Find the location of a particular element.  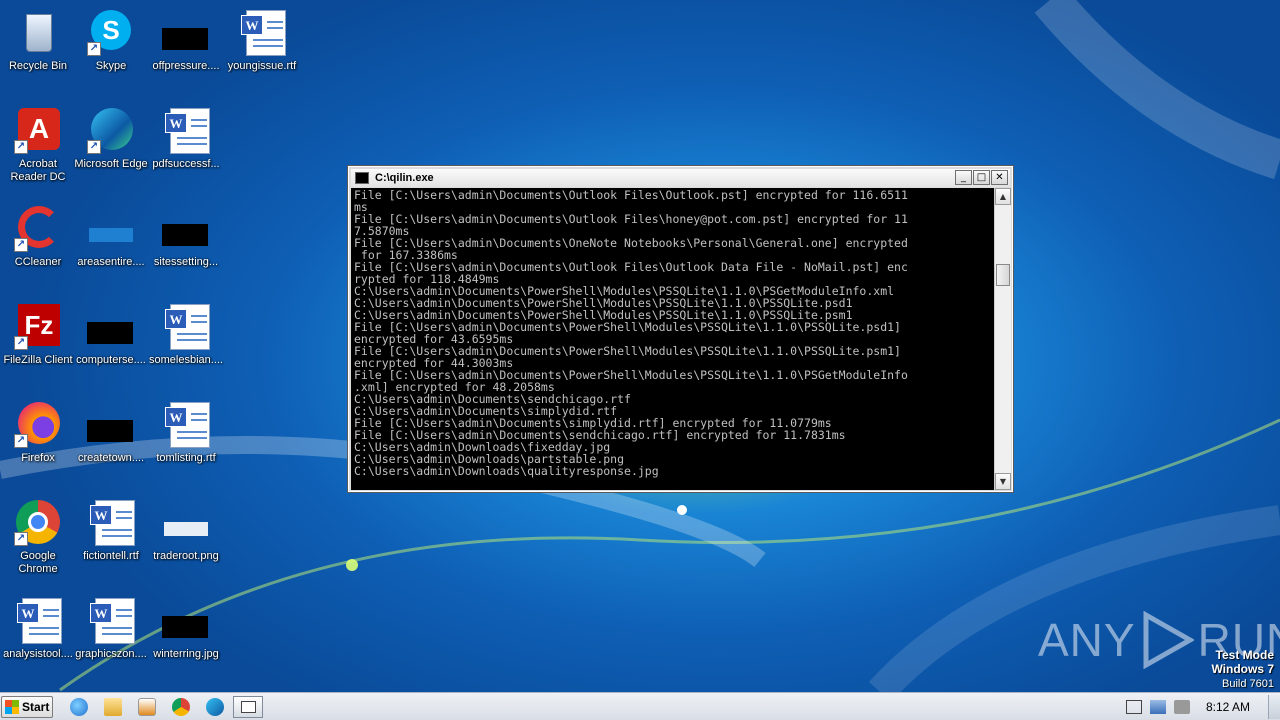

chrome-icon: ↗ is located at coordinates (38, 522).